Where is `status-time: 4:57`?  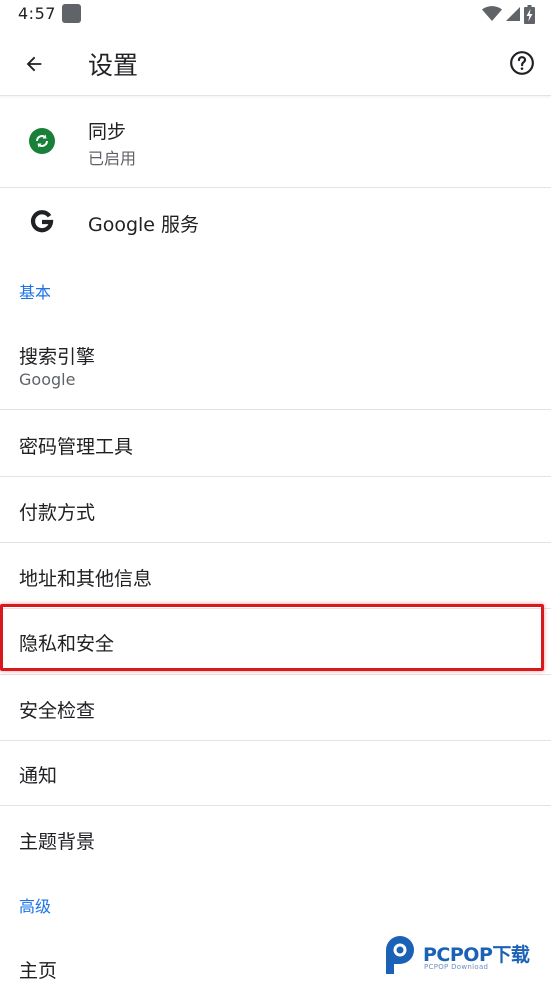
status-time: 4:57 is located at coordinates (37, 13).